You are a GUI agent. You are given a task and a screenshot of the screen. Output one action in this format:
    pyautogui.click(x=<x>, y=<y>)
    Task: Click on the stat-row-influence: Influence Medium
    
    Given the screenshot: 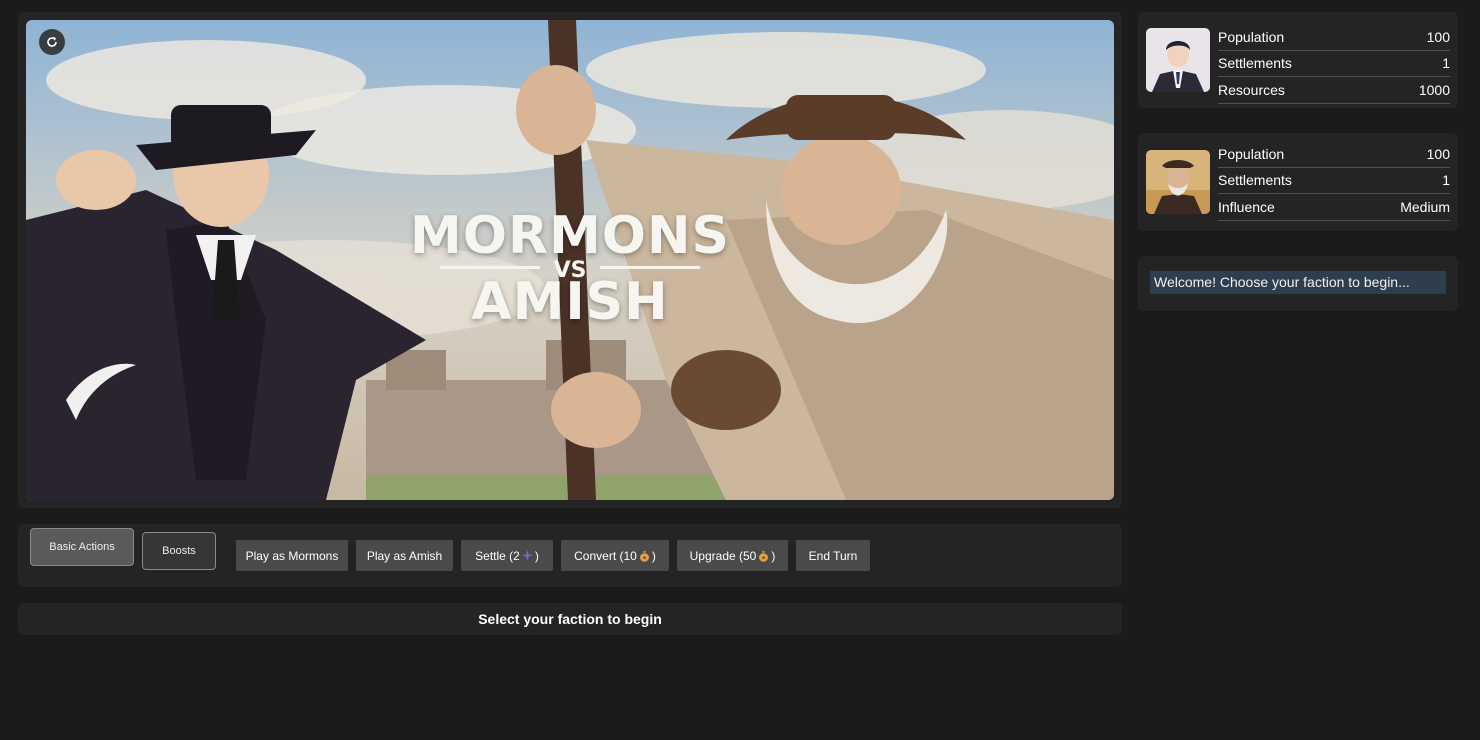 What is the action you would take?
    pyautogui.click(x=1334, y=207)
    